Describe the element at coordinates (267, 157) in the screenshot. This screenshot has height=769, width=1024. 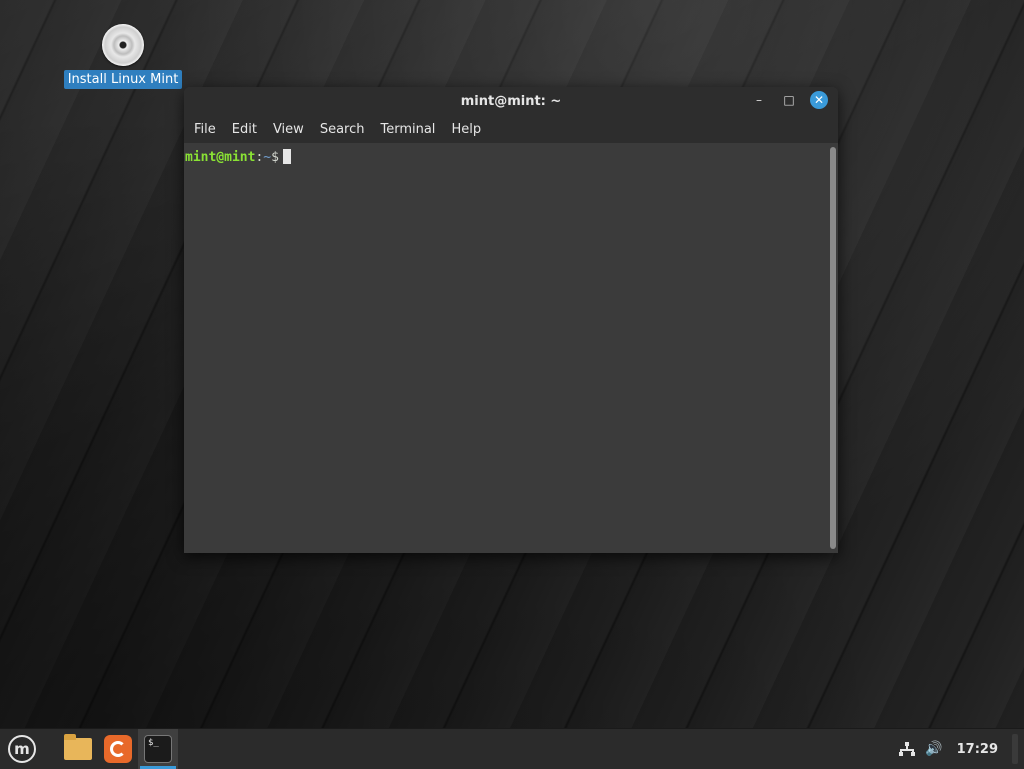
I see `prompt-path: ~` at that location.